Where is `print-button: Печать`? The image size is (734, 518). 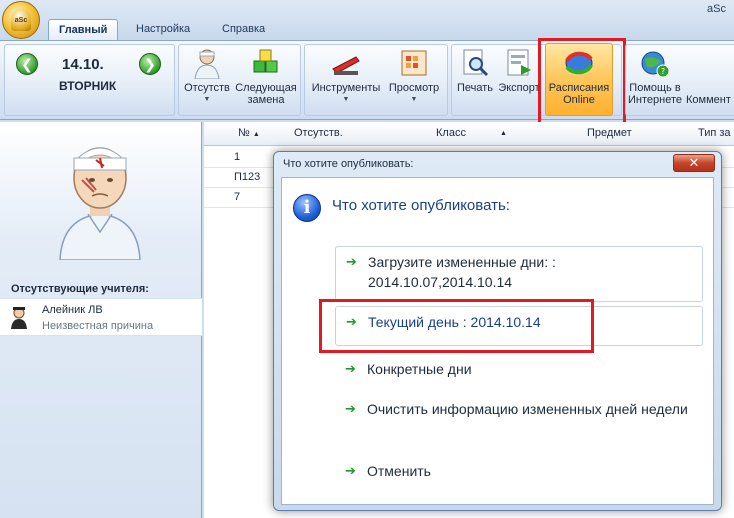 print-button: Печать is located at coordinates (475, 70).